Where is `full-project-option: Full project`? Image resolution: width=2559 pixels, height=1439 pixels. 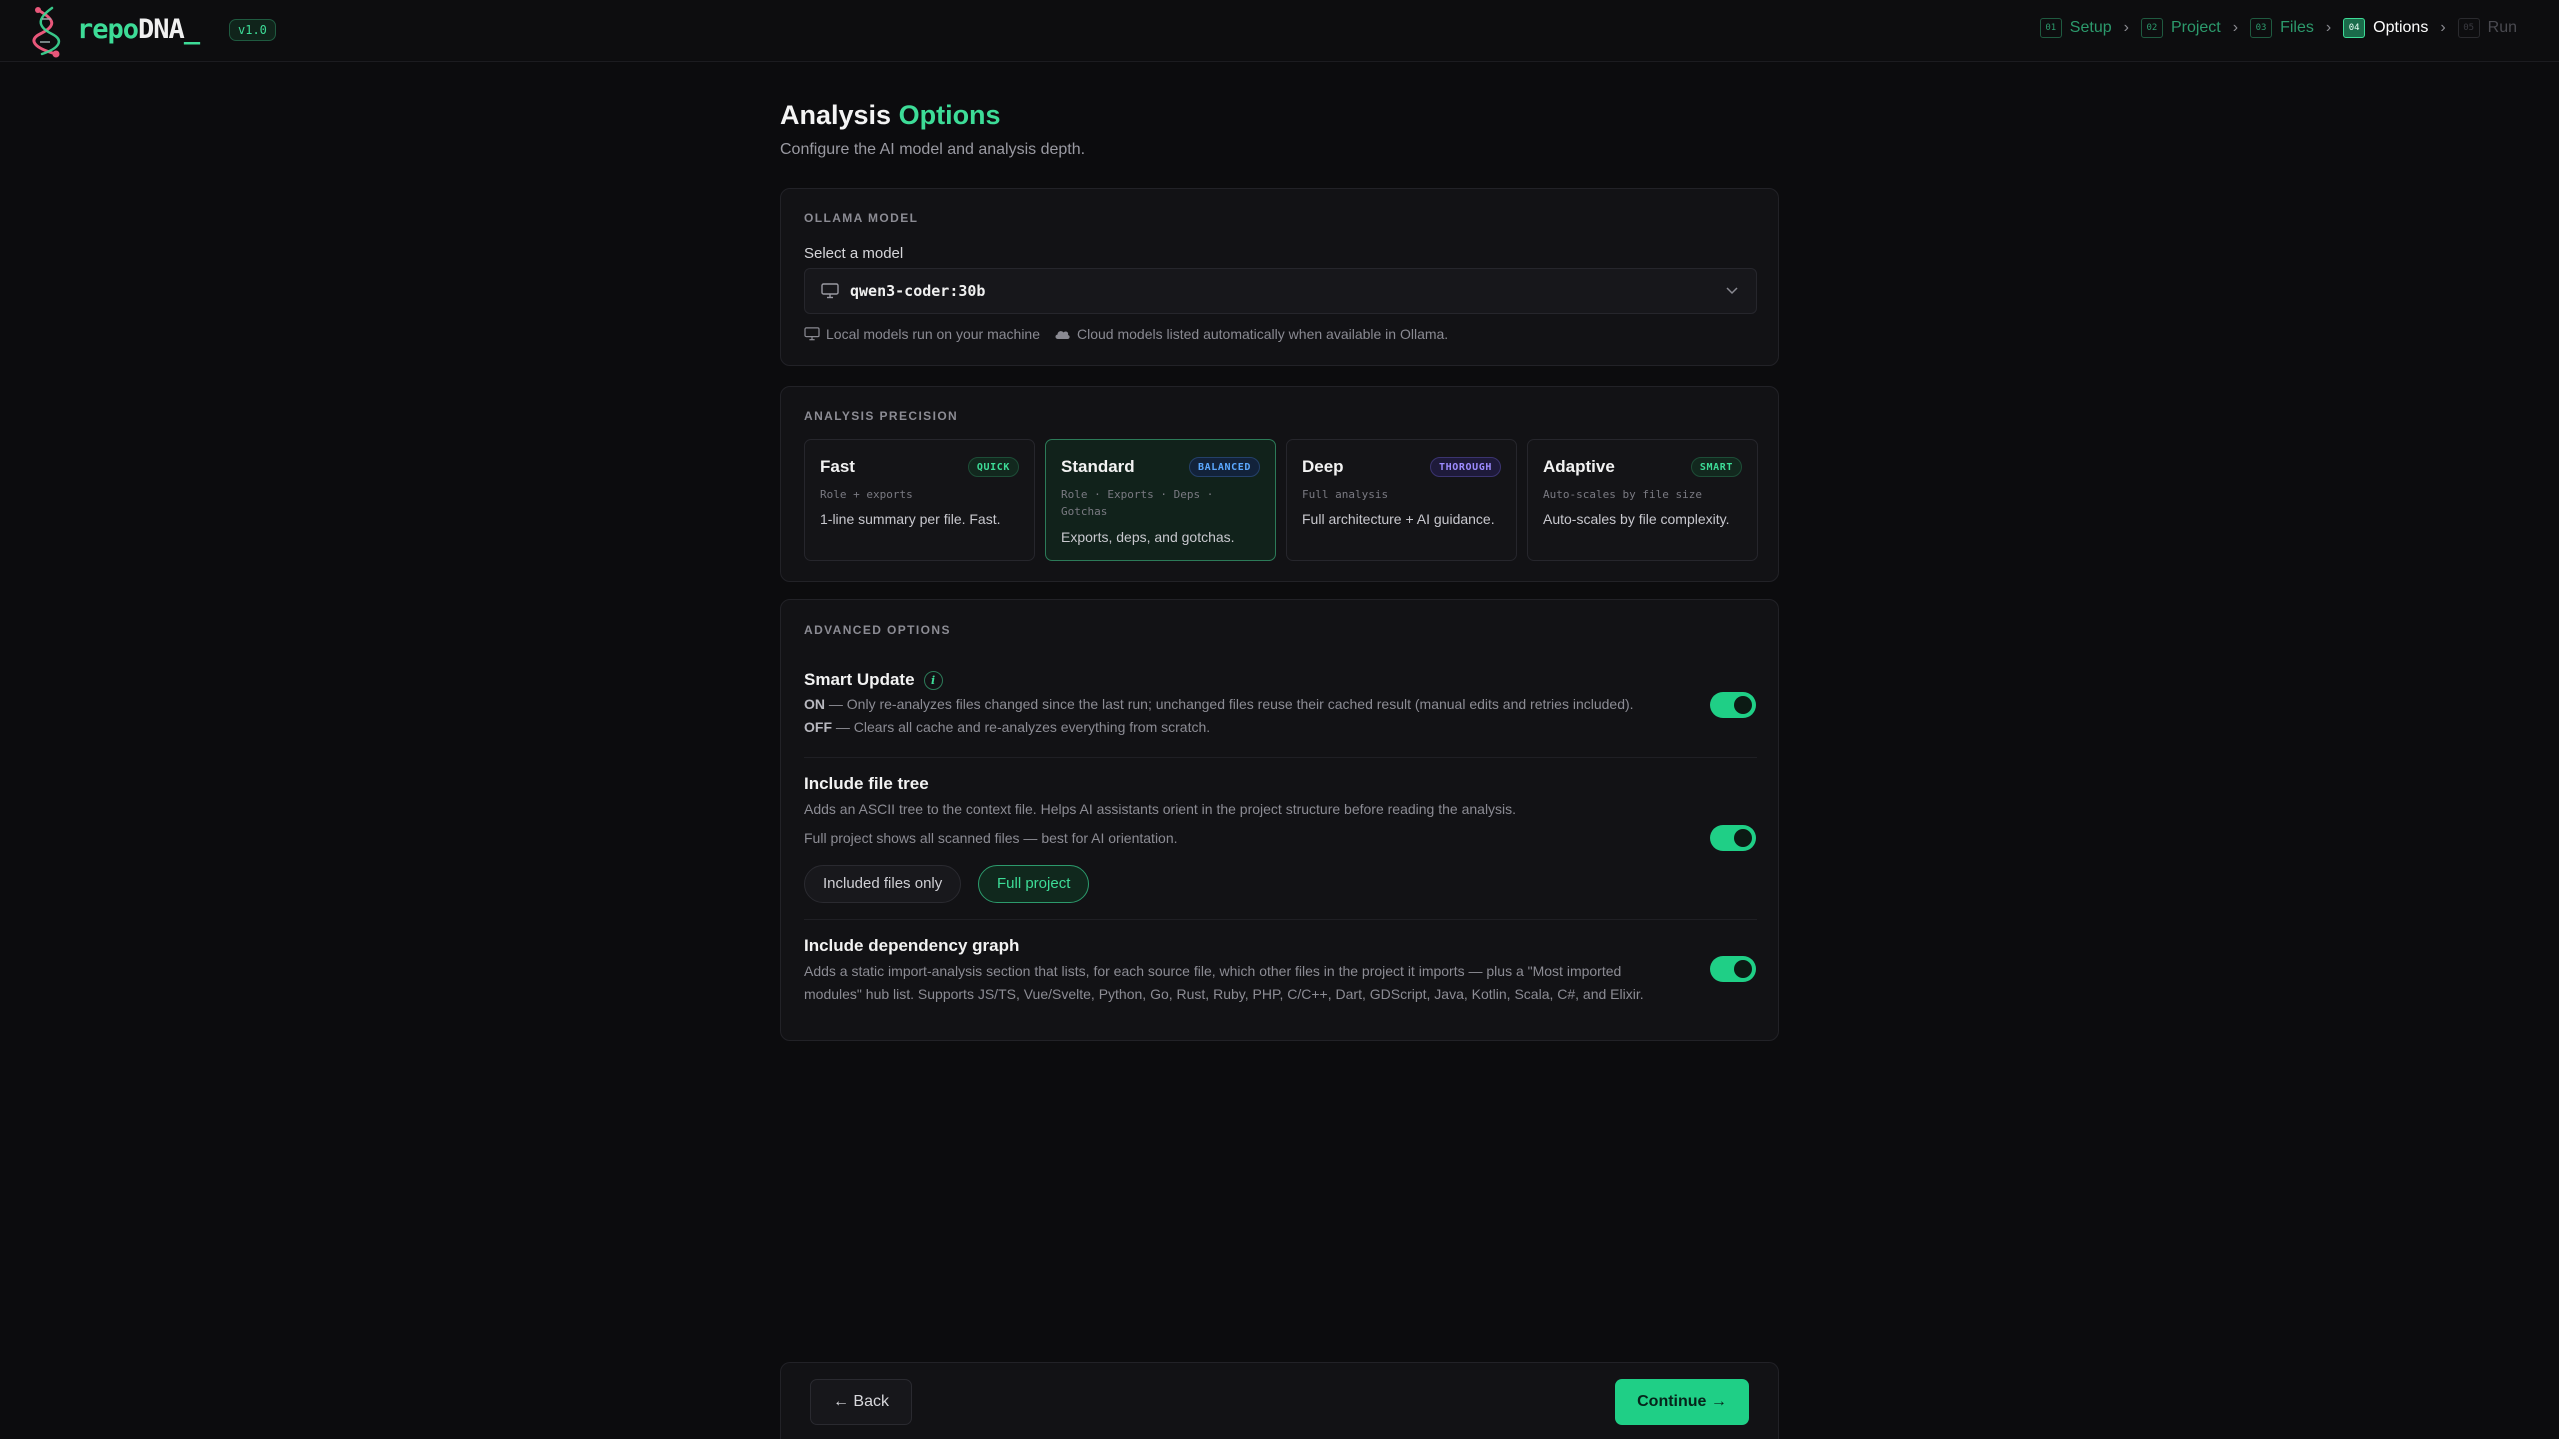 full-project-option: Full project is located at coordinates (1034, 884).